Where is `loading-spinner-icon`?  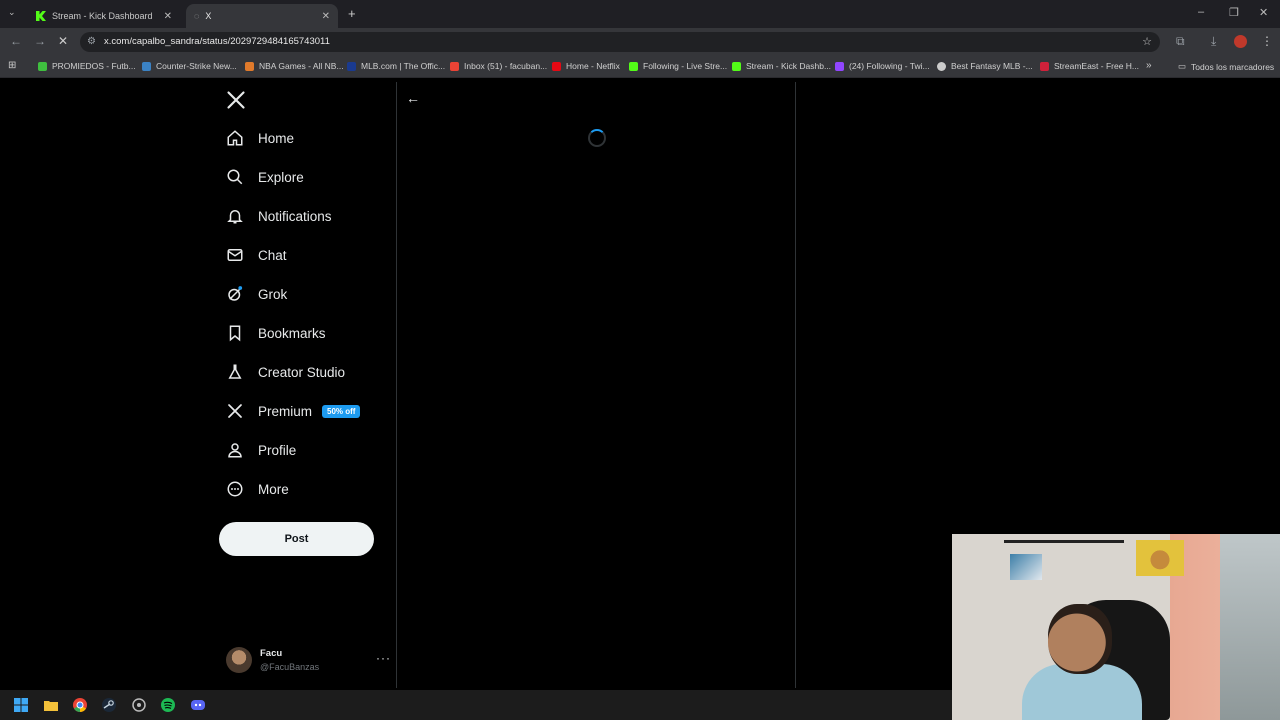
loading-spinner-icon is located at coordinates (597, 138).